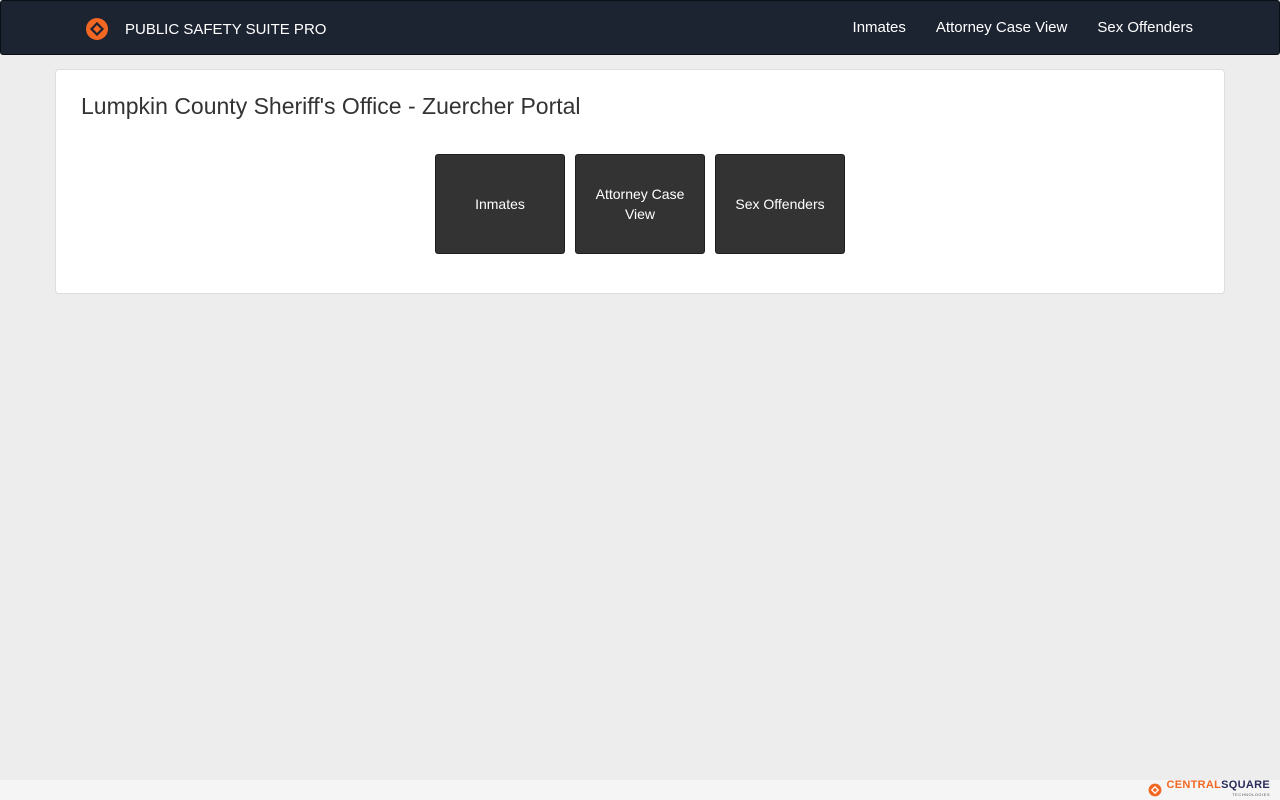  Describe the element at coordinates (1194, 785) in the screenshot. I see `footer-brand-central: CENTRAL` at that location.